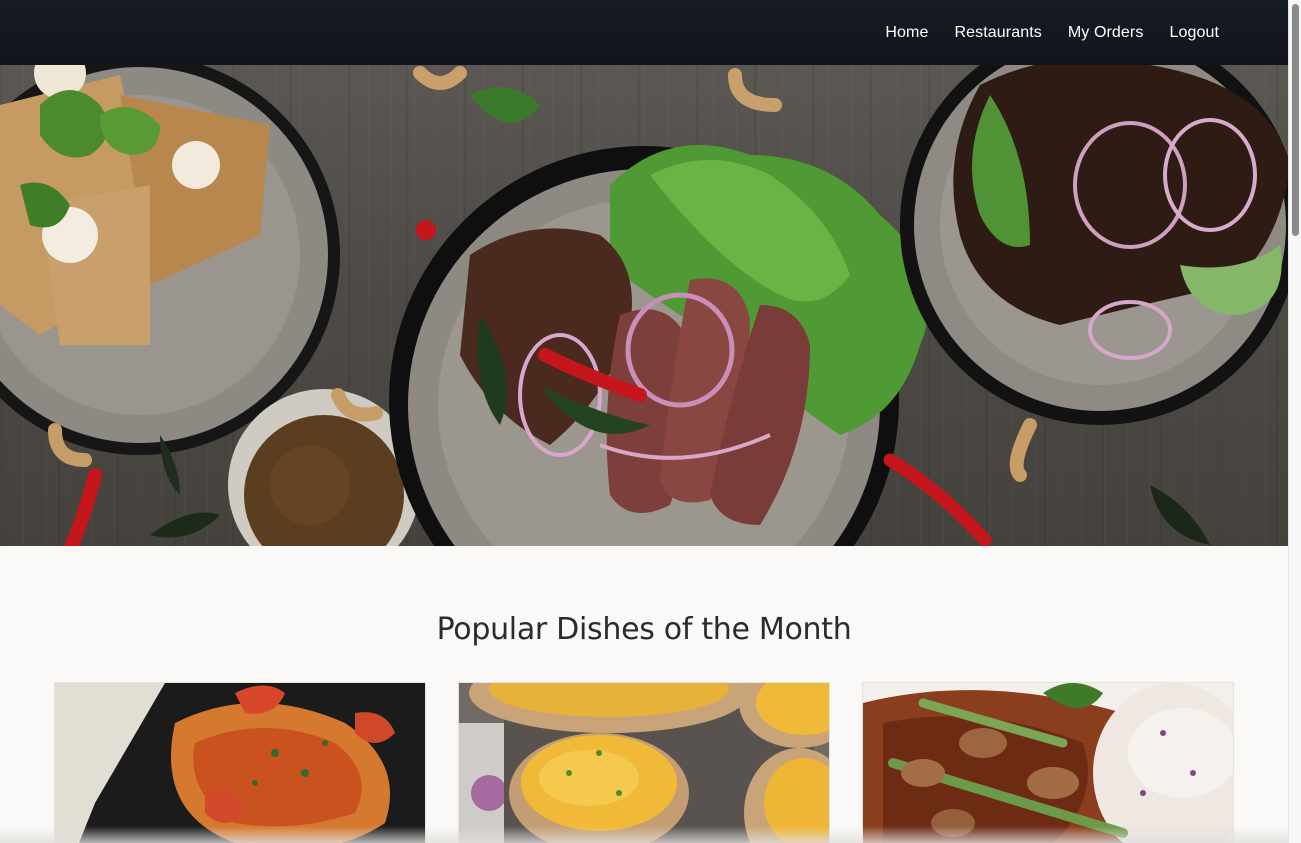  I want to click on dish-image-shrimp-pasta, so click(240, 763).